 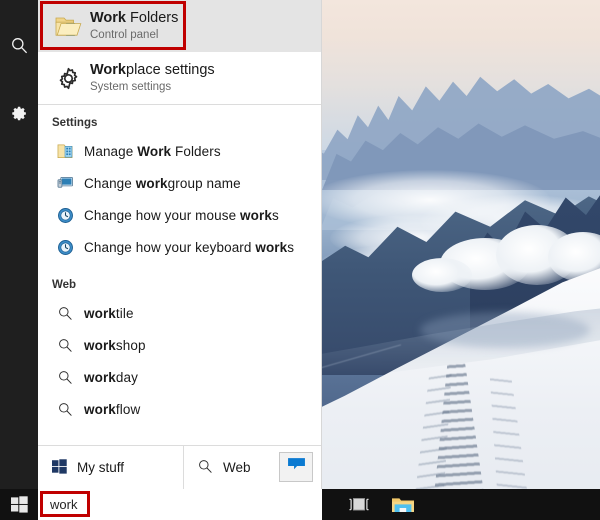 What do you see at coordinates (19, 244) in the screenshot?
I see `search-left-rail` at bounding box center [19, 244].